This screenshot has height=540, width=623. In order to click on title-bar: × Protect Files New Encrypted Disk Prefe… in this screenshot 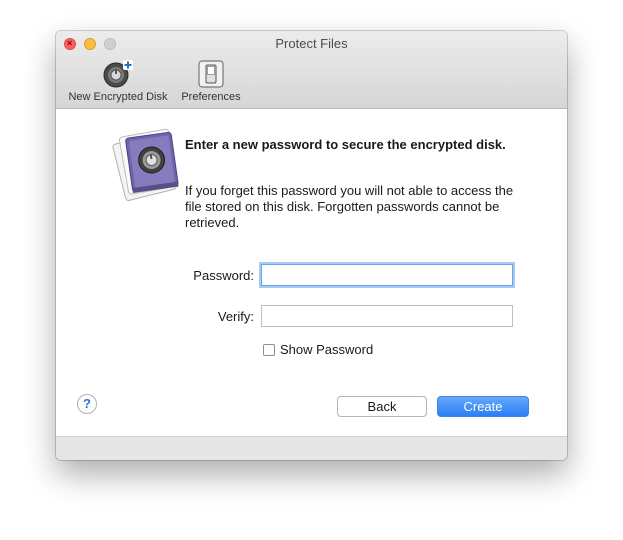, I will do `click(311, 70)`.